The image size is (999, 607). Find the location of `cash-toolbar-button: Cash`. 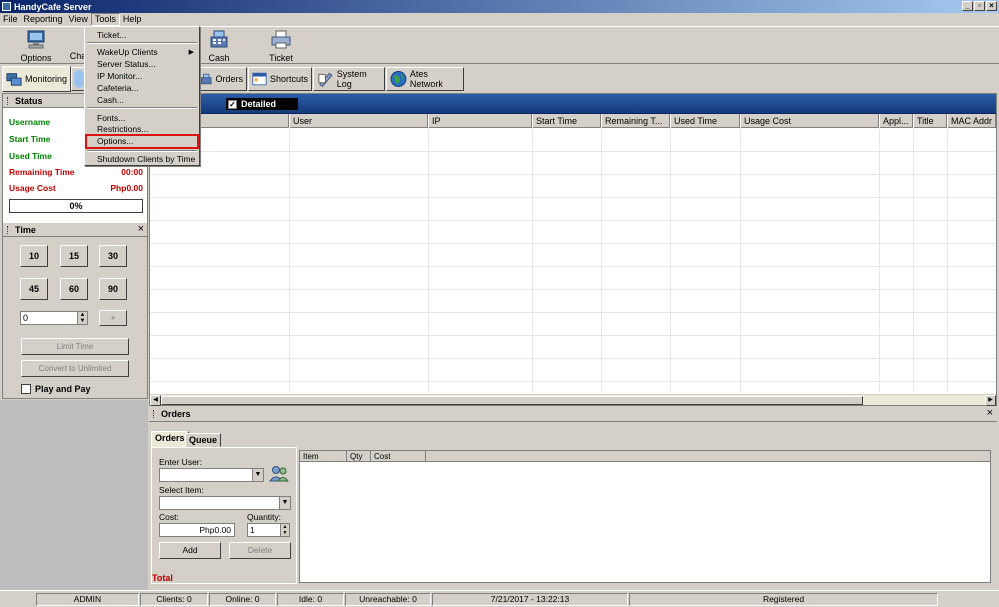

cash-toolbar-button: Cash is located at coordinates (219, 46).